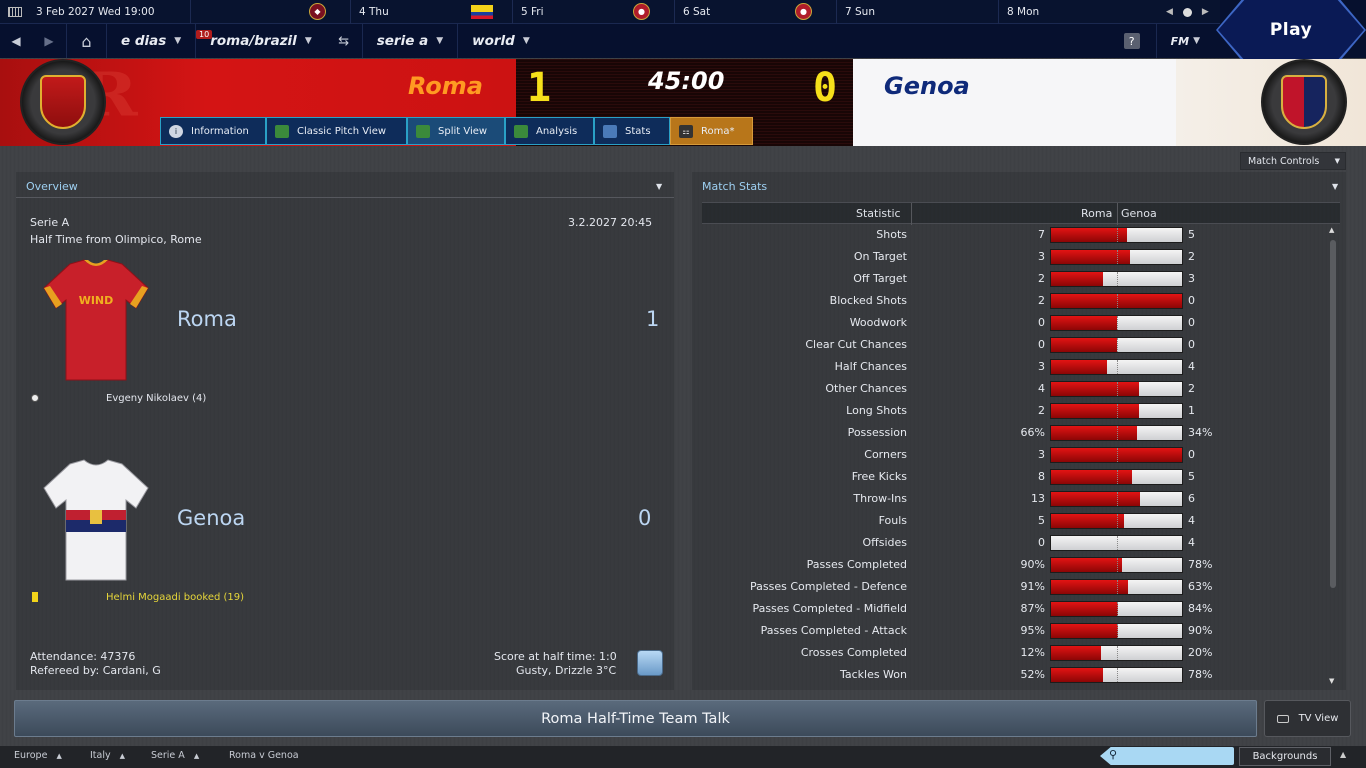  I want to click on stat-label: On Target, so click(880, 256).